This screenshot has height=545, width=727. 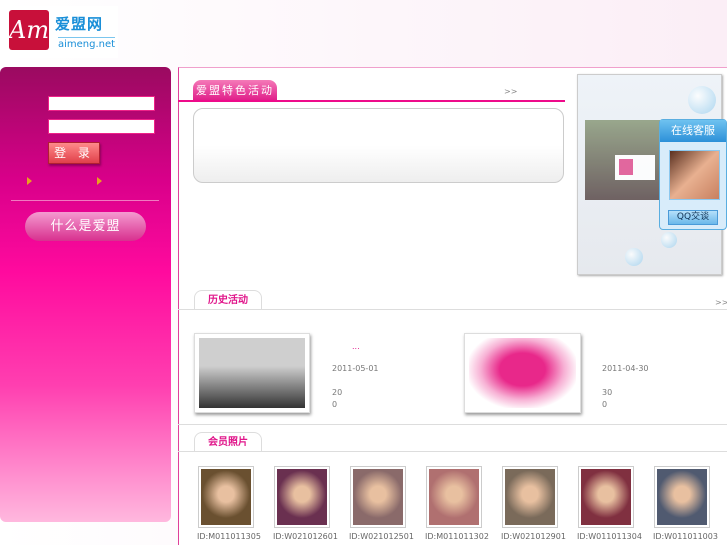 What do you see at coordinates (337, 392) in the screenshot?
I see `history-item-count: 20` at bounding box center [337, 392].